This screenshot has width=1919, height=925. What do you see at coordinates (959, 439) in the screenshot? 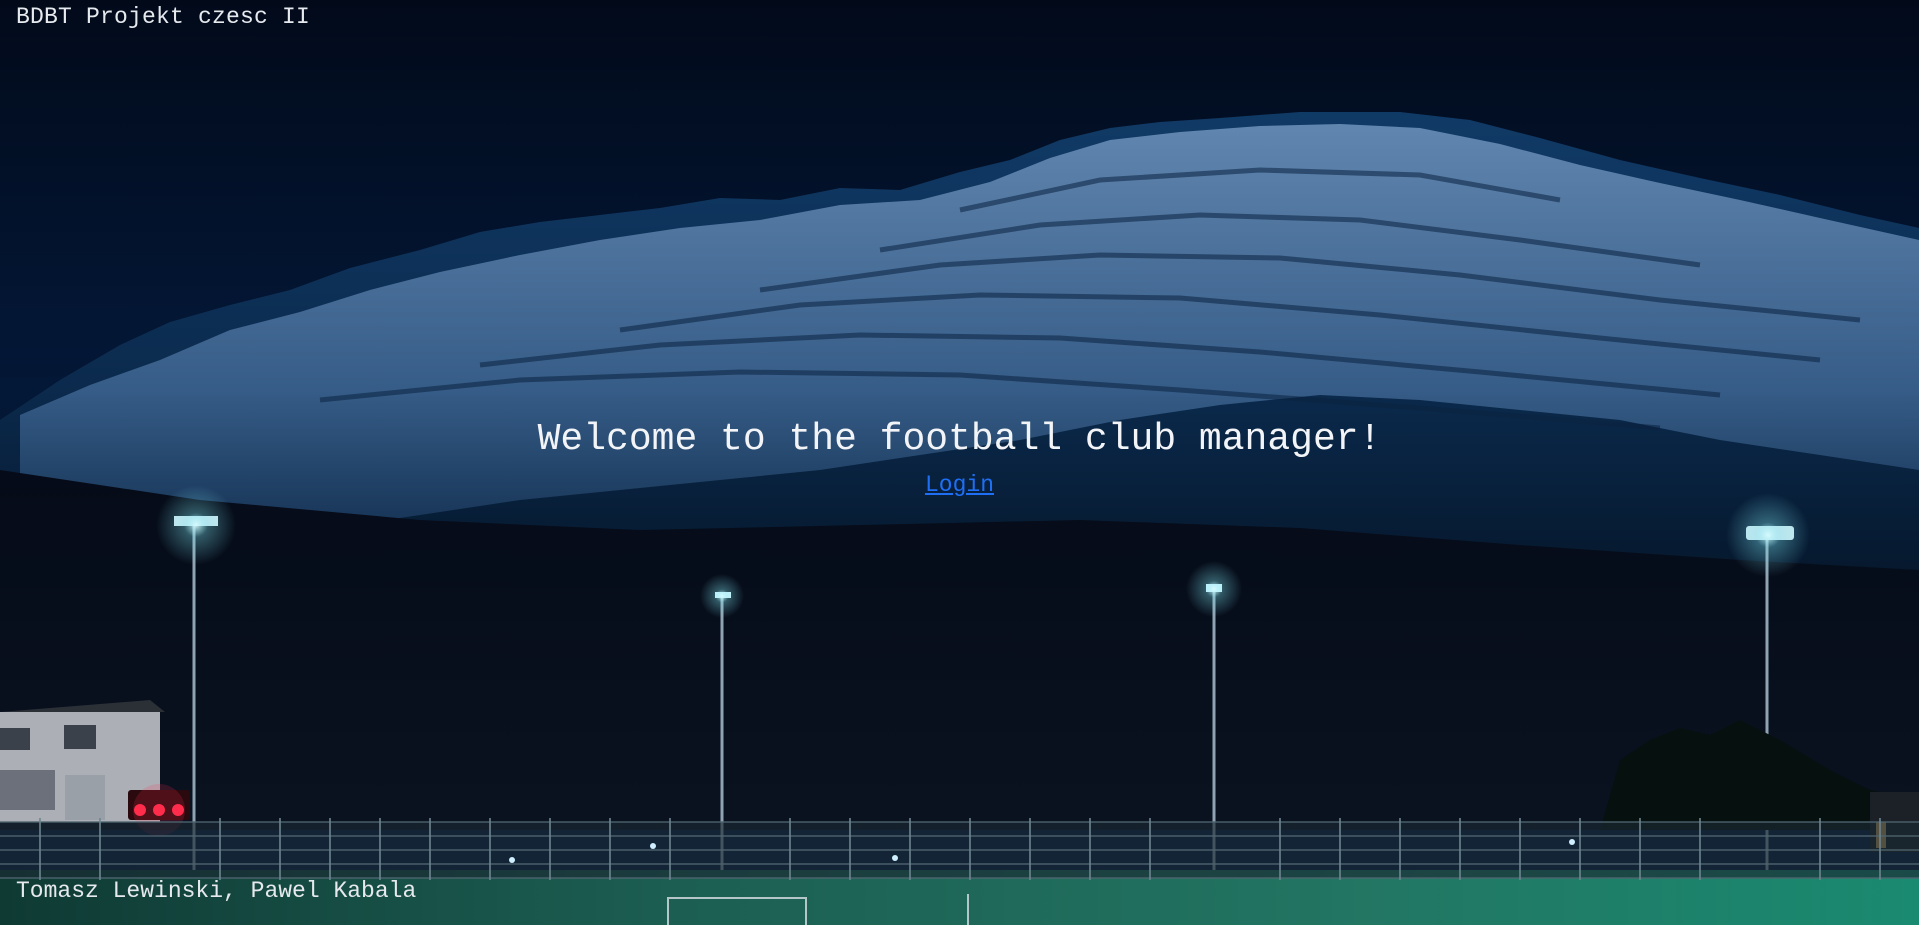
I see `welcome-heading: Welcome to the football club manager!` at bounding box center [959, 439].